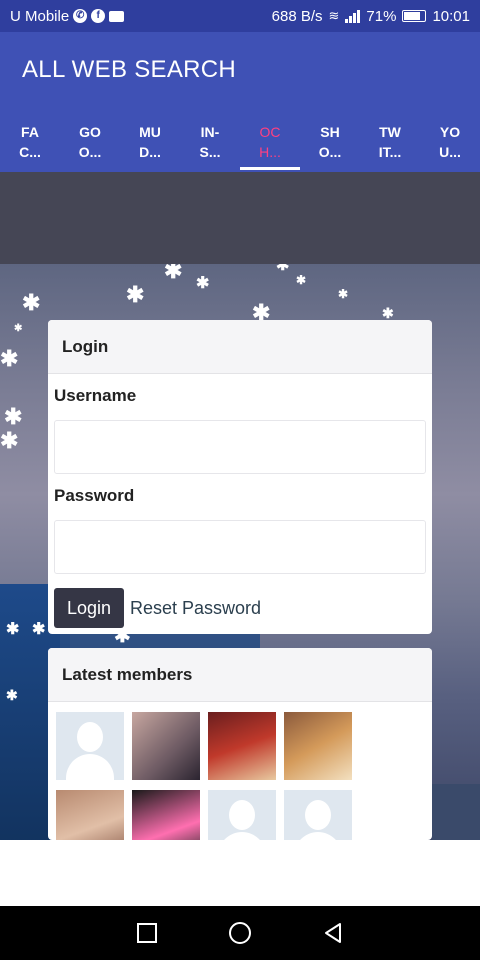 The image size is (480, 960). Describe the element at coordinates (334, 15) in the screenshot. I see `wifi-icon: ≋` at that location.